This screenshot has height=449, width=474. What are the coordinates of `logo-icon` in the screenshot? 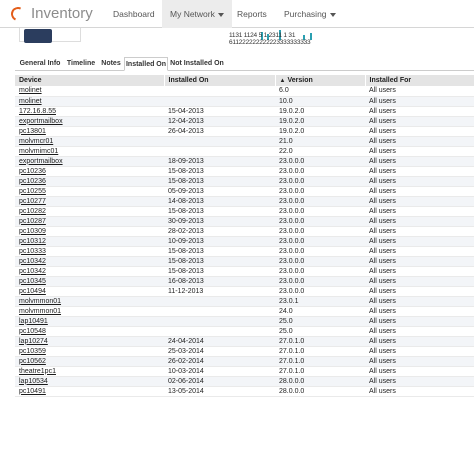 It's located at (18, 14).